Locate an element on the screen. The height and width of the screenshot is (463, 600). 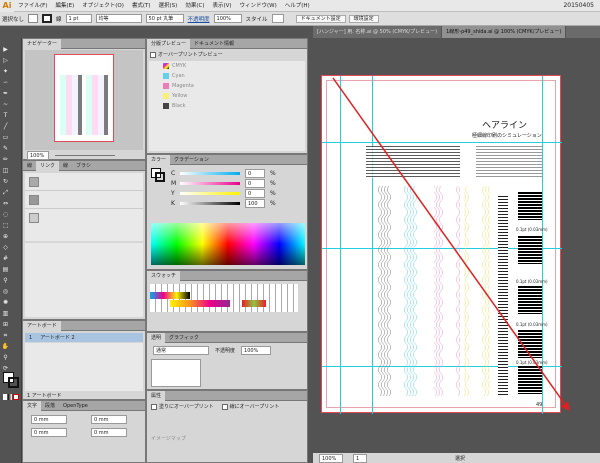
zoom-tool-icon: ⚲ is located at coordinates (5, 357).